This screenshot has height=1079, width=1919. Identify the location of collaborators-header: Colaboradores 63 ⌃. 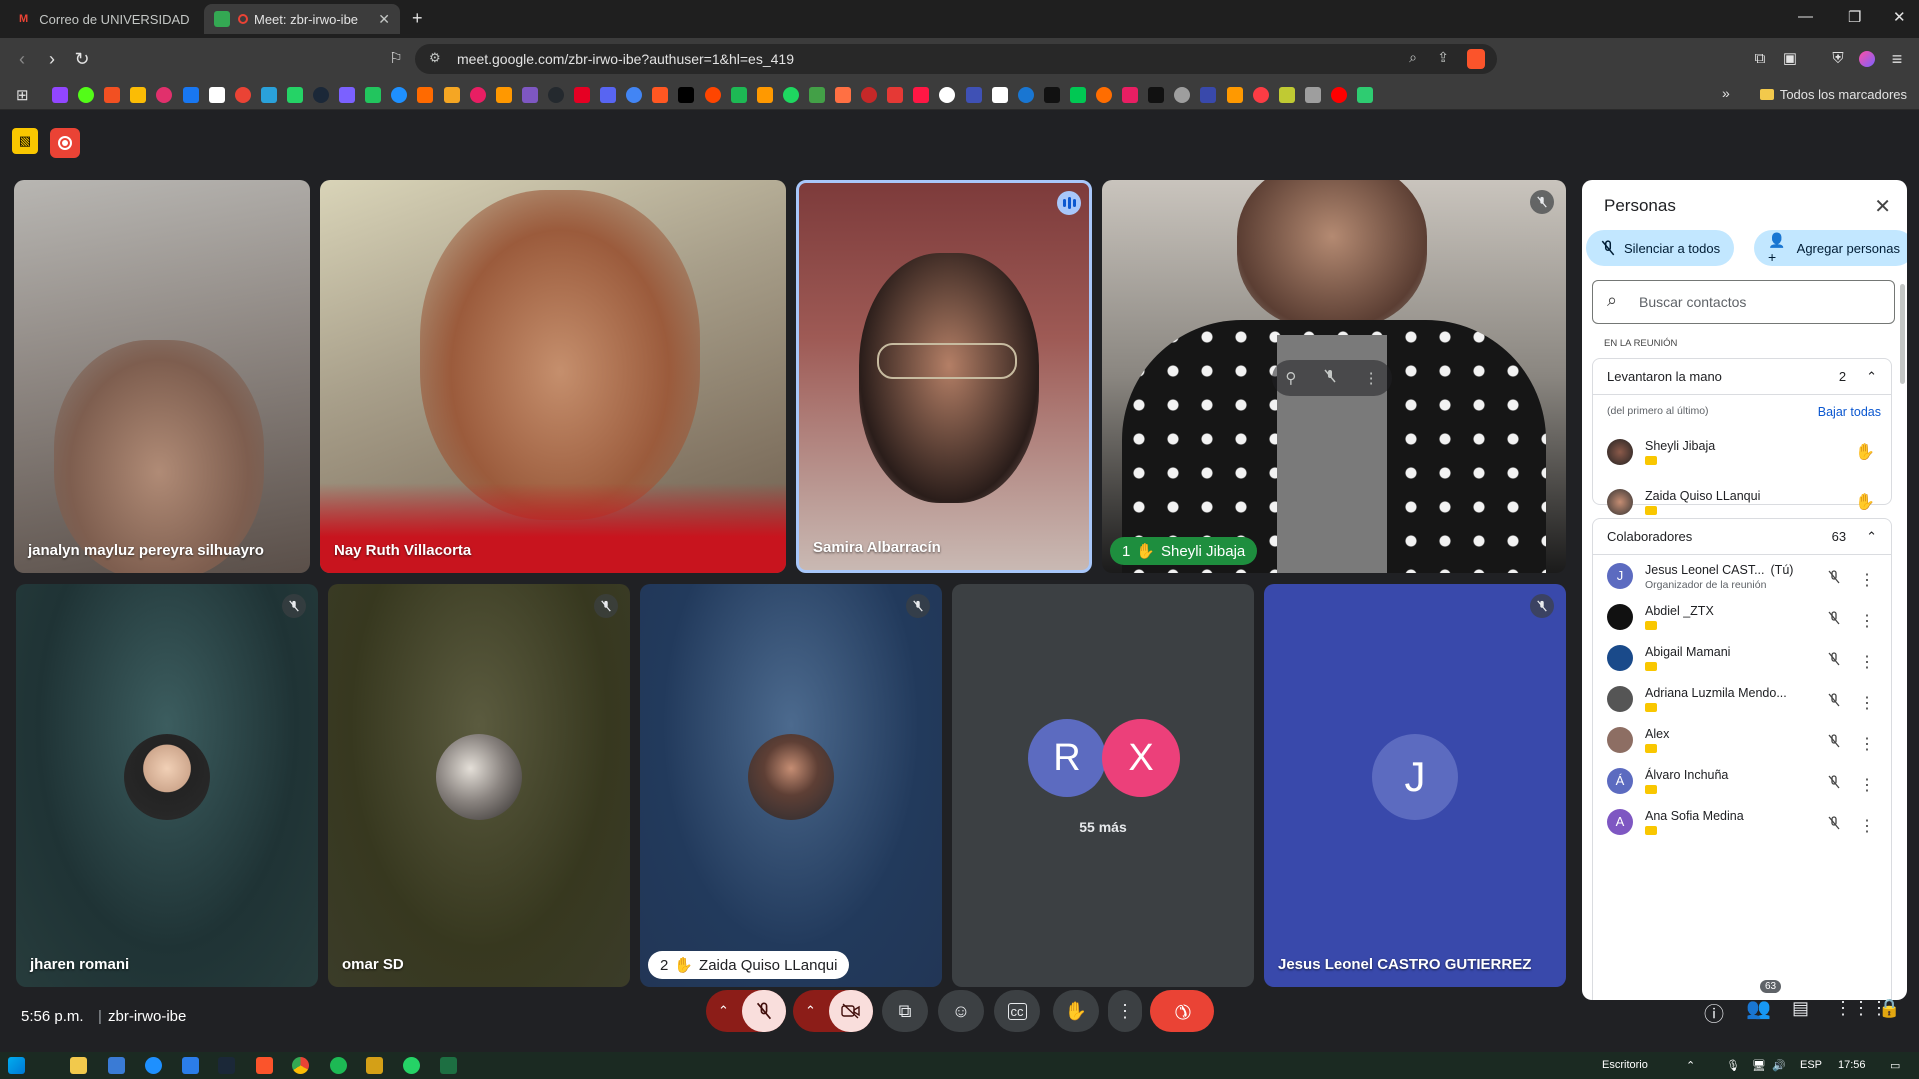
(1742, 537).